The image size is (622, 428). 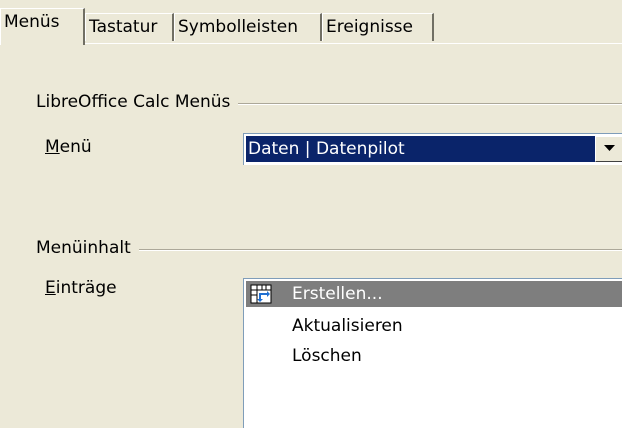 What do you see at coordinates (370, 27) in the screenshot?
I see `tab-events-label: Ereignisse` at bounding box center [370, 27].